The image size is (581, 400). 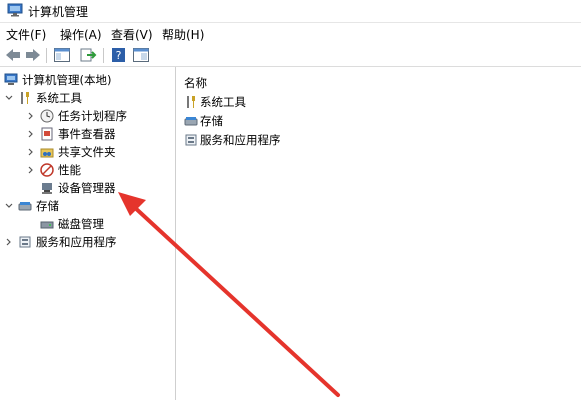 I want to click on list-item-label: 存储, so click(x=211, y=121).